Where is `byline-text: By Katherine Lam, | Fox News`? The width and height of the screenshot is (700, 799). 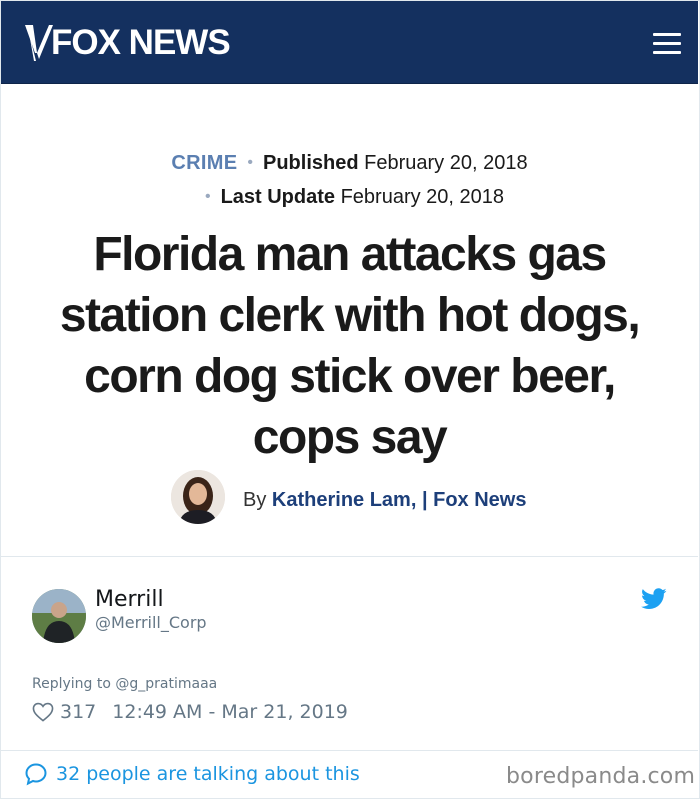 byline-text: By Katherine Lam, | Fox News is located at coordinates (384, 500).